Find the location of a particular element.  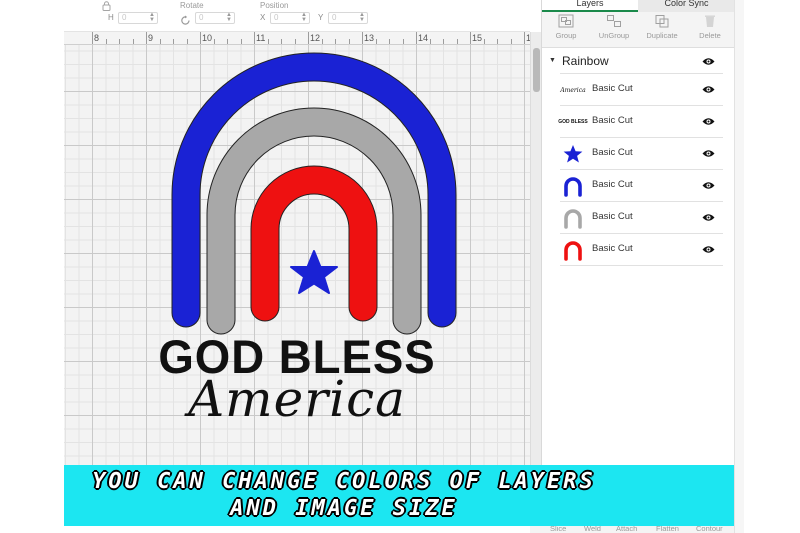

x-value: 0 is located at coordinates (276, 17).